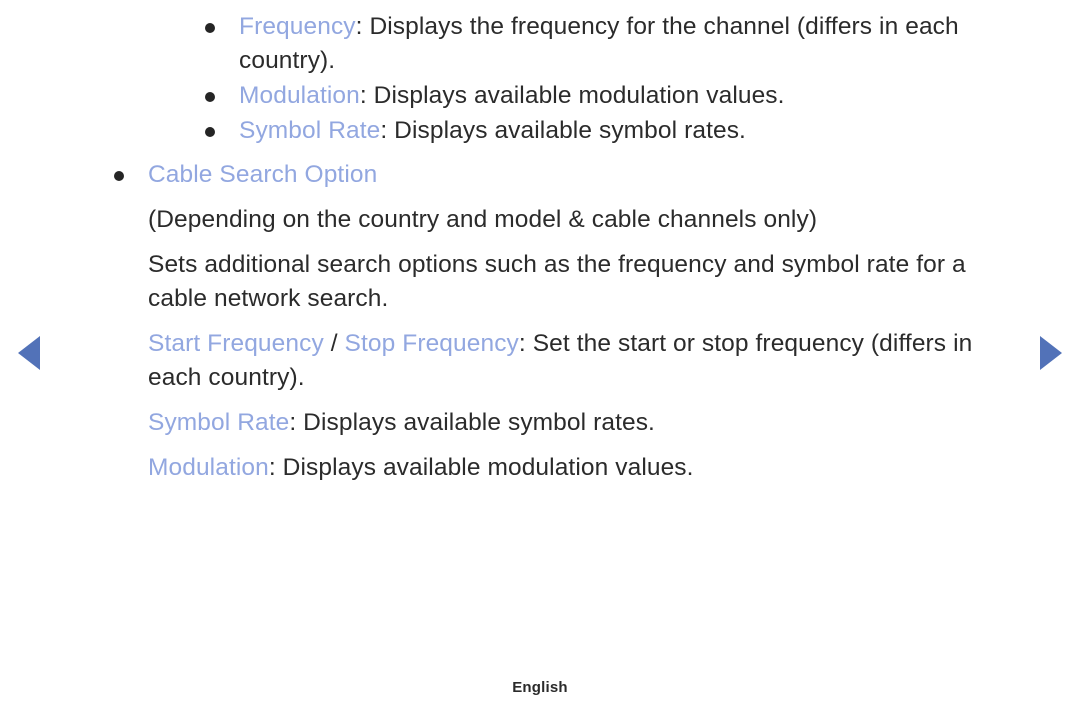  I want to click on option-term-a: Modulation, so click(208, 467).